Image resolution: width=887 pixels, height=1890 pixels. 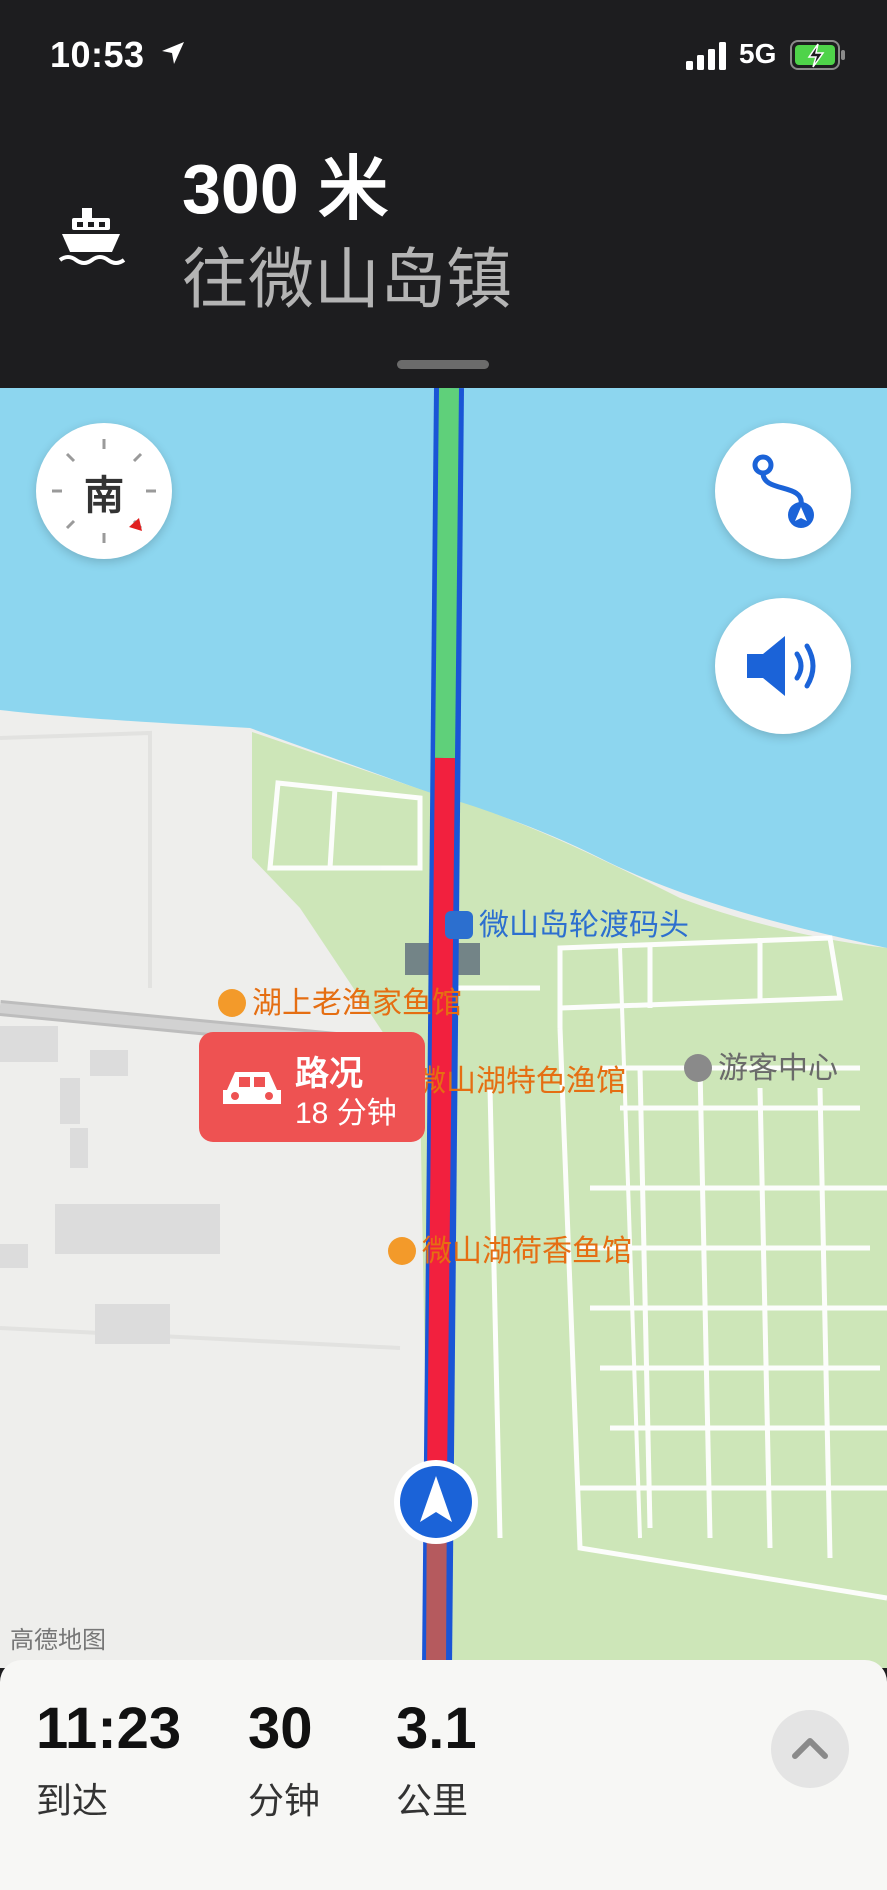 What do you see at coordinates (436, 1728) in the screenshot?
I see `distance-value: 3.1` at bounding box center [436, 1728].